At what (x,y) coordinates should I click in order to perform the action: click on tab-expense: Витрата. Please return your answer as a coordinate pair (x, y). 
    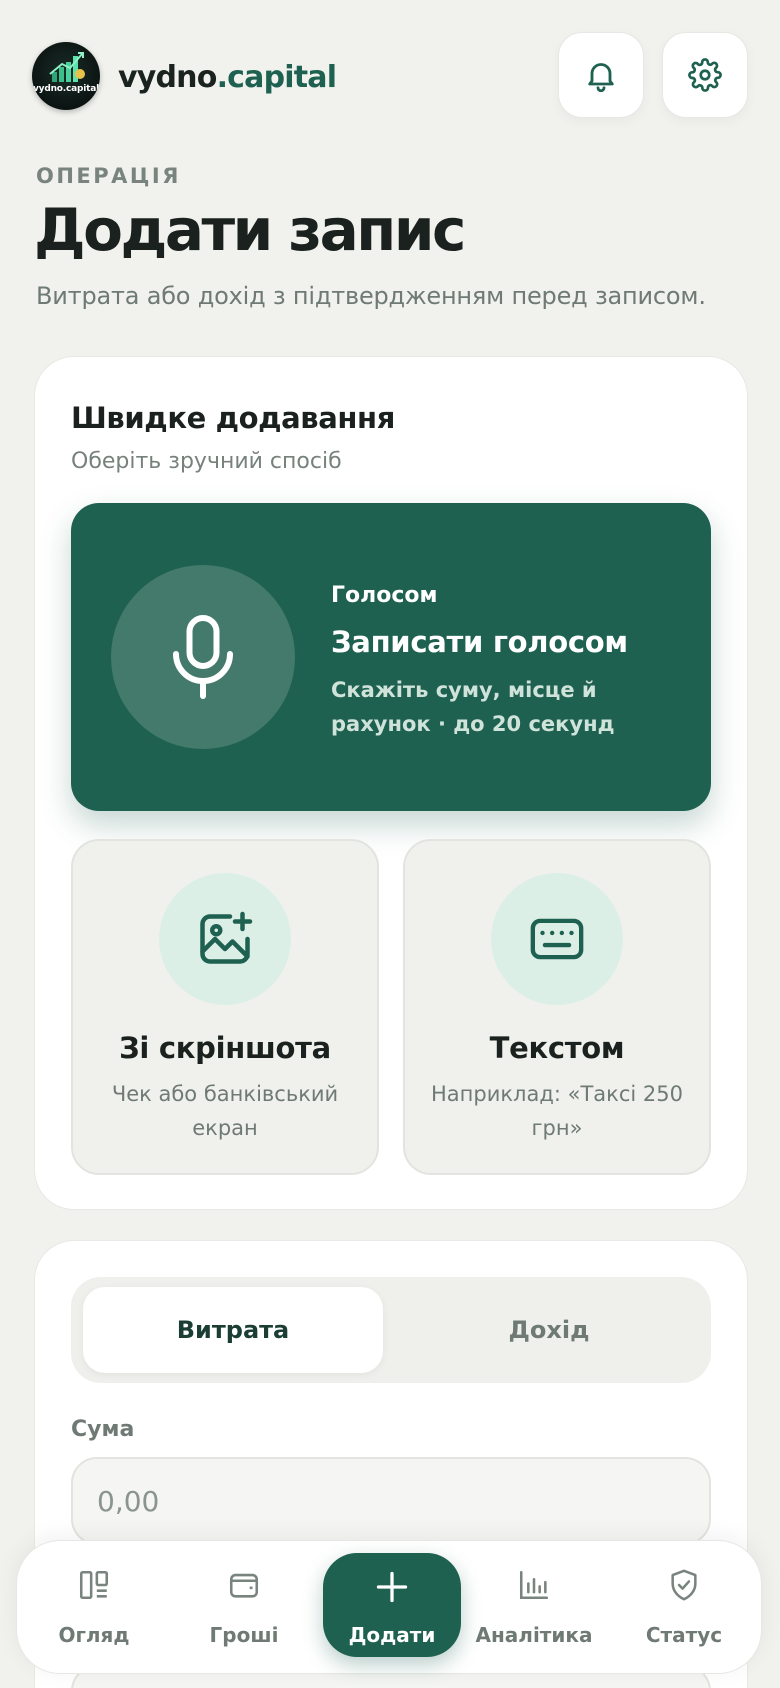
    Looking at the image, I should click on (233, 1330).